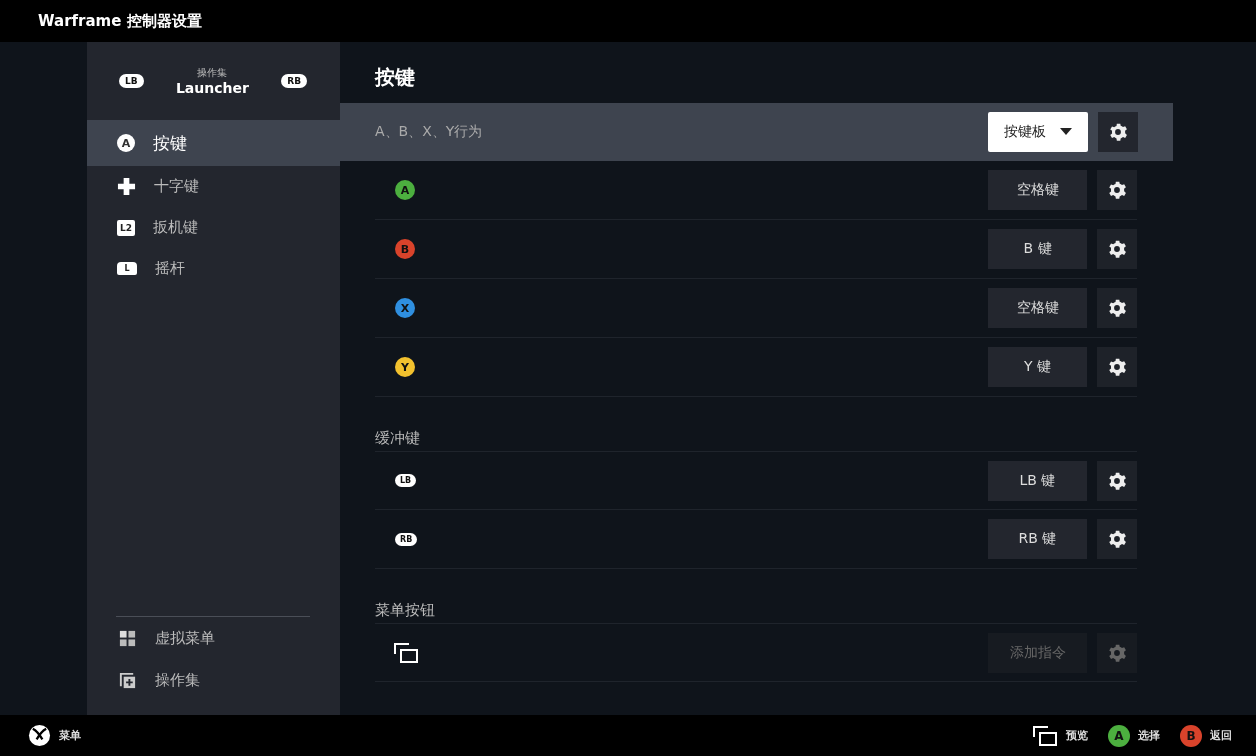 This screenshot has height=756, width=1256. I want to click on action-set-caption: 操作集, so click(212, 73).